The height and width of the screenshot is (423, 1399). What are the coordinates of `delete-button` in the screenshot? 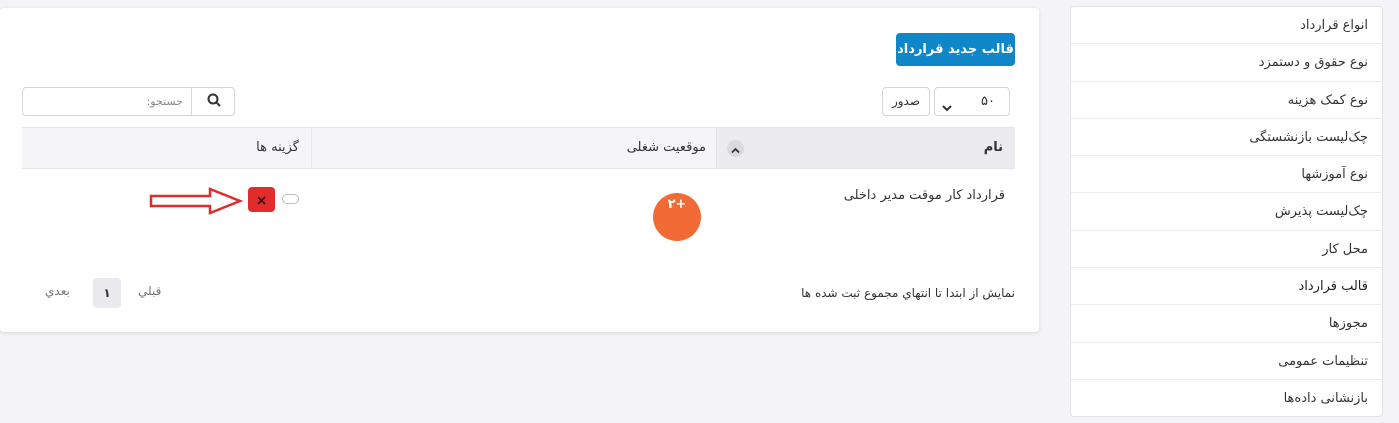 It's located at (261, 199).